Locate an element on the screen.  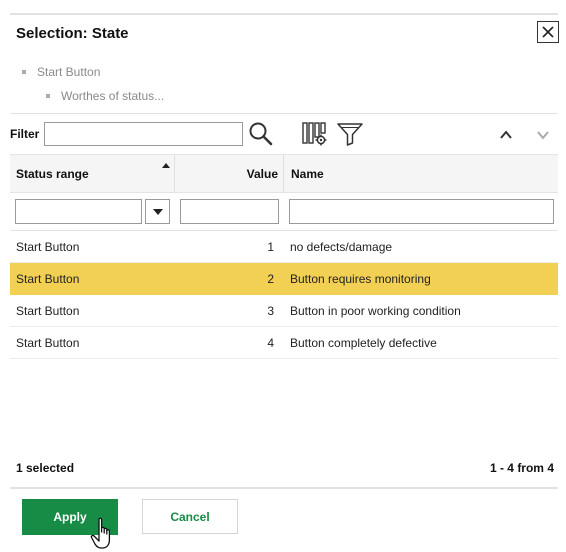
filter-funnel-button is located at coordinates (350, 134).